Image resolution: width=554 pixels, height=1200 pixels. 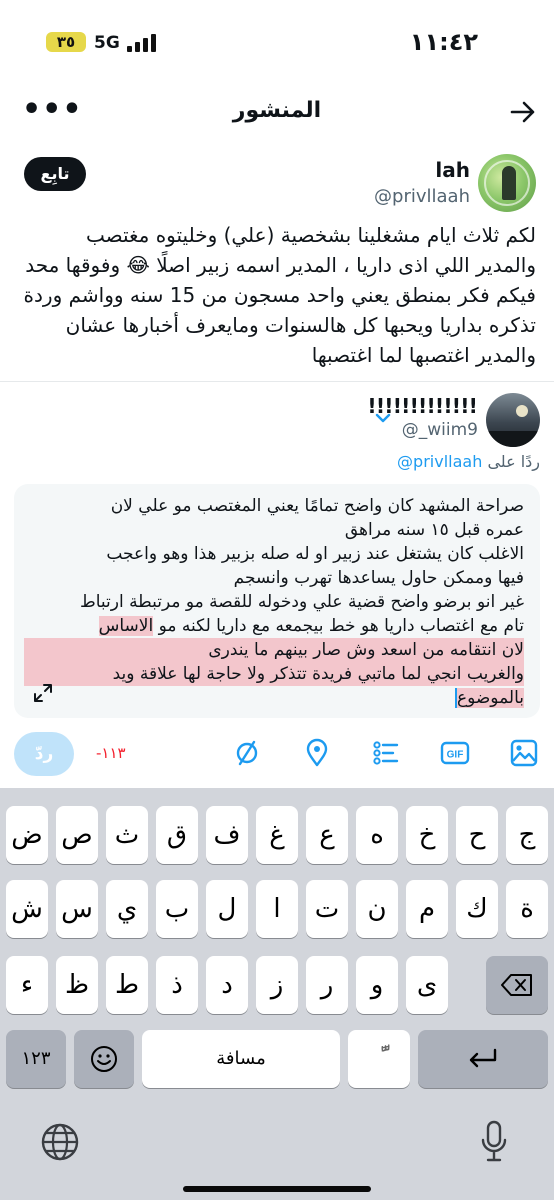 I want to click on svg-text: GIF, so click(x=455, y=755).